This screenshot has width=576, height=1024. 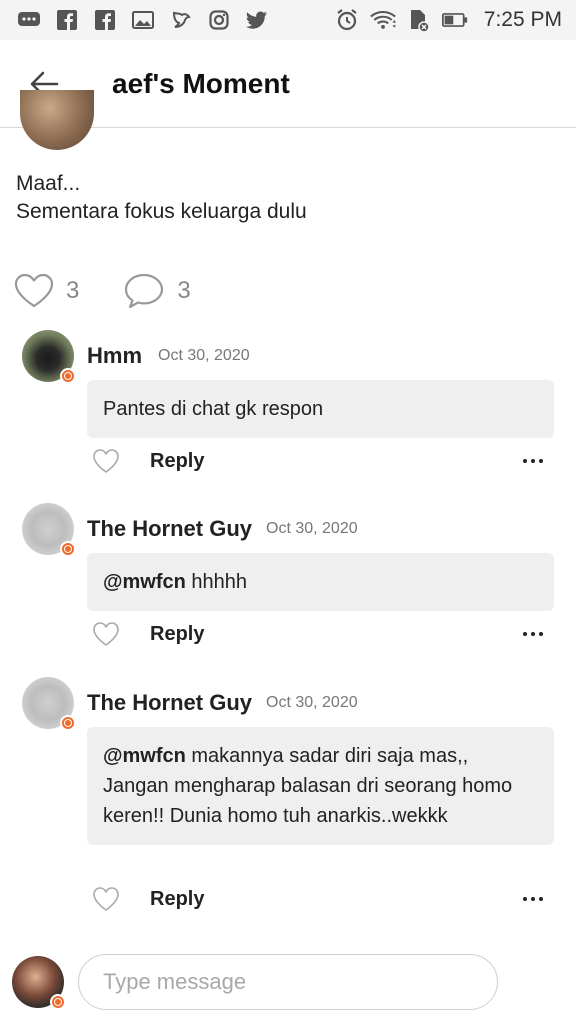 I want to click on commenter-name: Hmm, so click(x=114, y=356).